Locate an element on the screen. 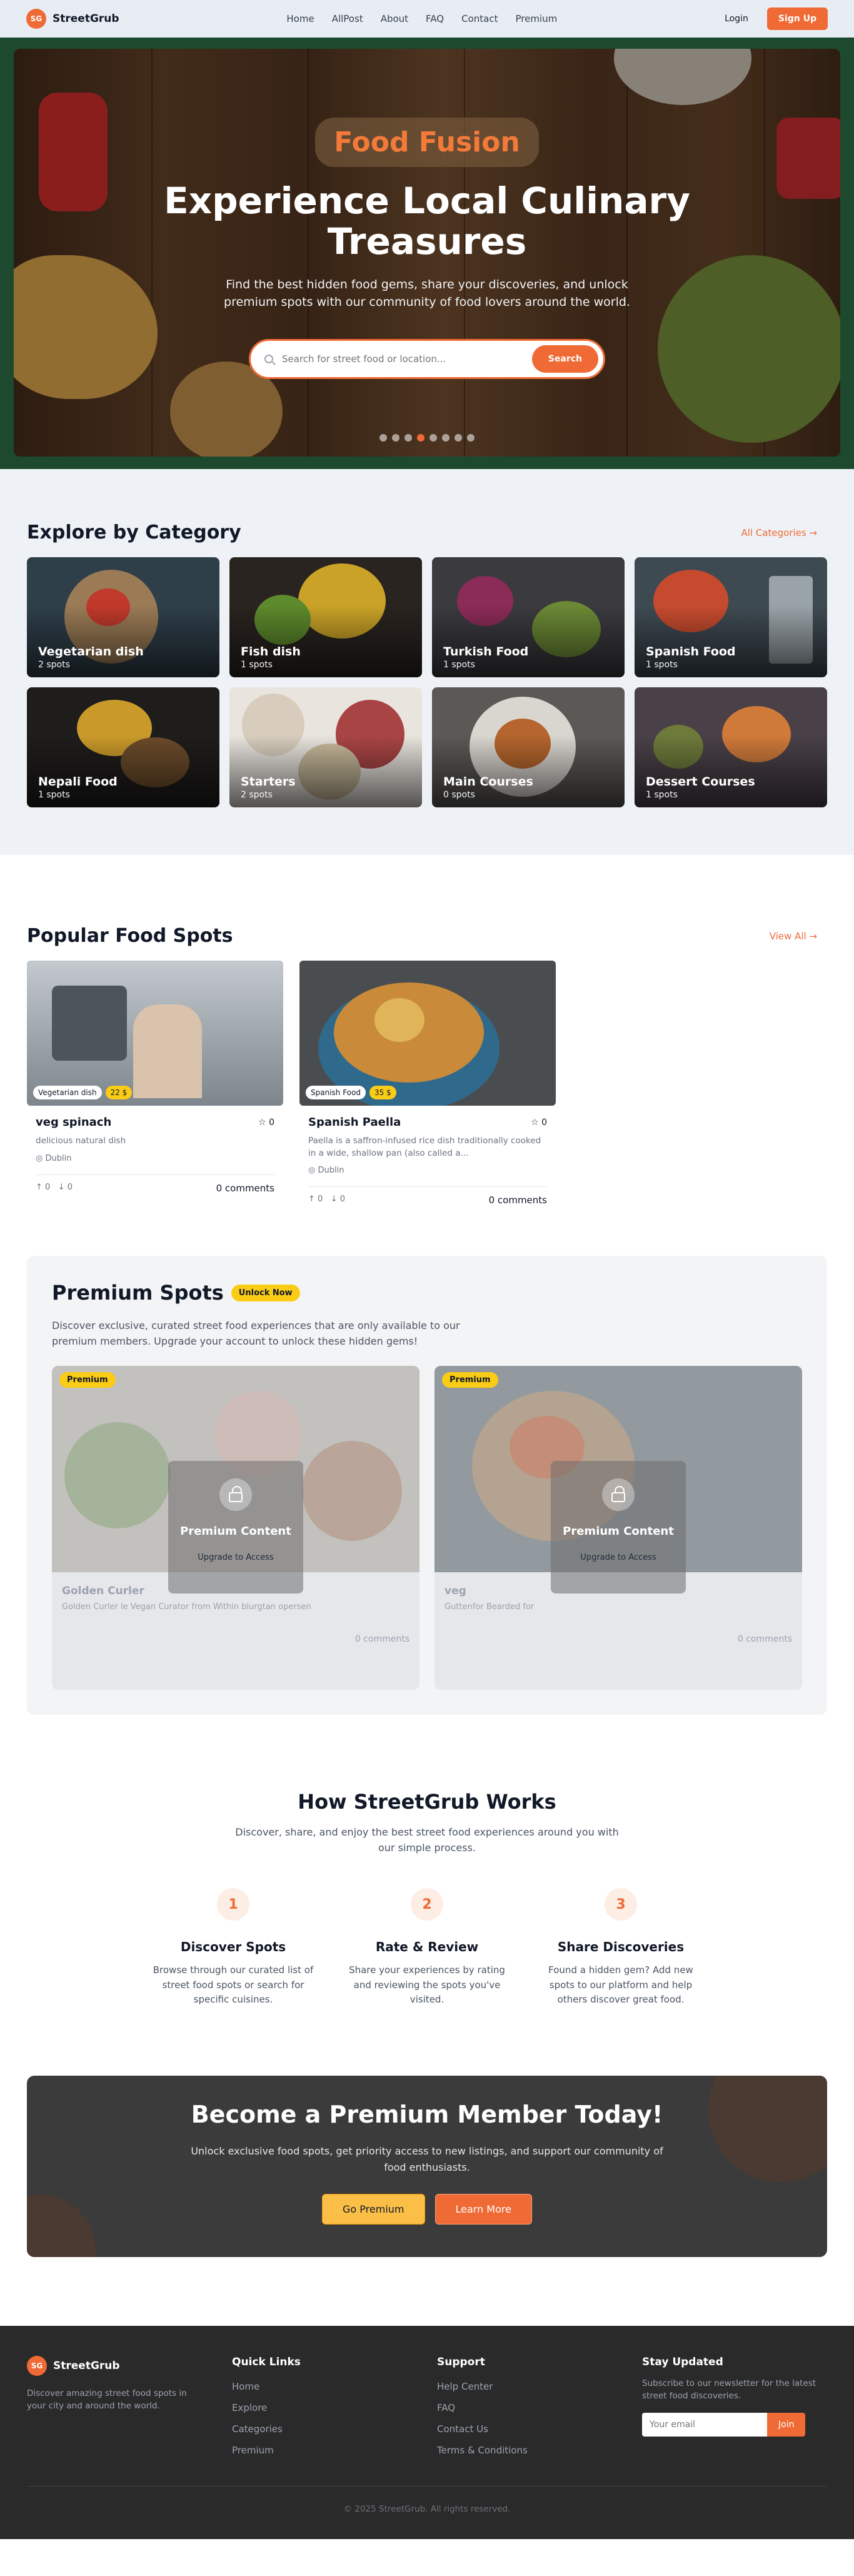 Image resolution: width=854 pixels, height=2576 pixels. category-card-dessert: Dessert Courses 1 spots is located at coordinates (731, 747).